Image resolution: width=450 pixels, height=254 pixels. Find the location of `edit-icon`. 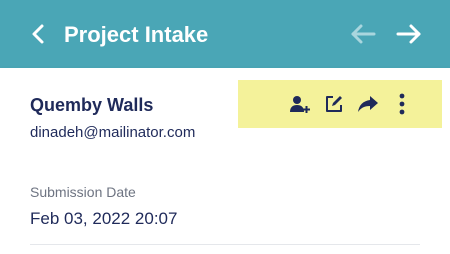

edit-icon is located at coordinates (334, 104).